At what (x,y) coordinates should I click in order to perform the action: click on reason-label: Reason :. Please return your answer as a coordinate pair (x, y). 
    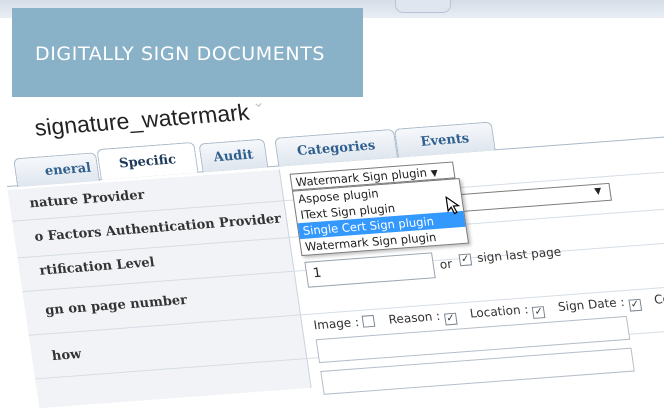
    Looking at the image, I should click on (414, 317).